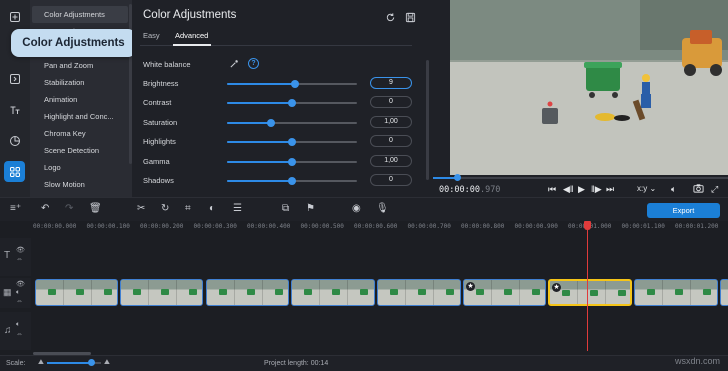 The image size is (728, 371). I want to click on more-tools-icon, so click(14, 171).